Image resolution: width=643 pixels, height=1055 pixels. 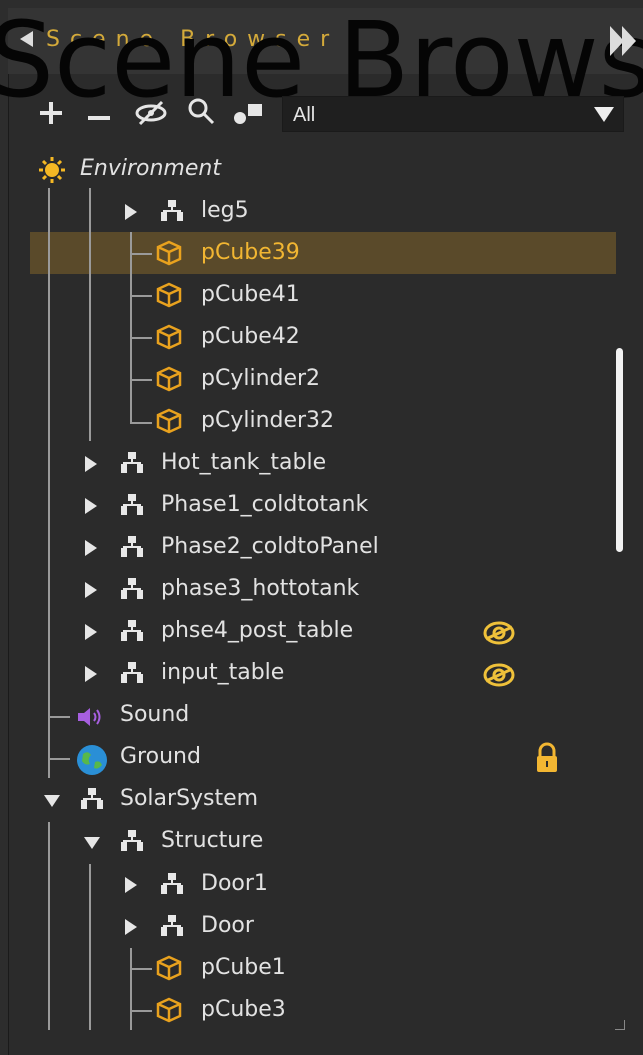 I want to click on tree-item-pcube1: pCube1, so click(x=243, y=967).